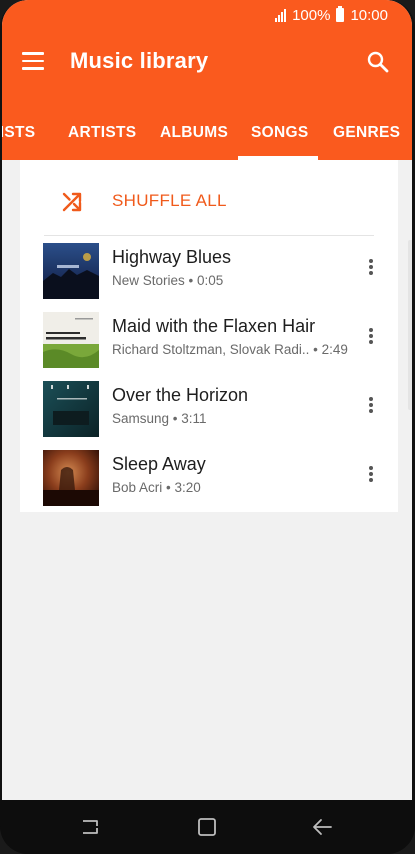 The image size is (415, 854). Describe the element at coordinates (322, 827) in the screenshot. I see `back-icon` at that location.